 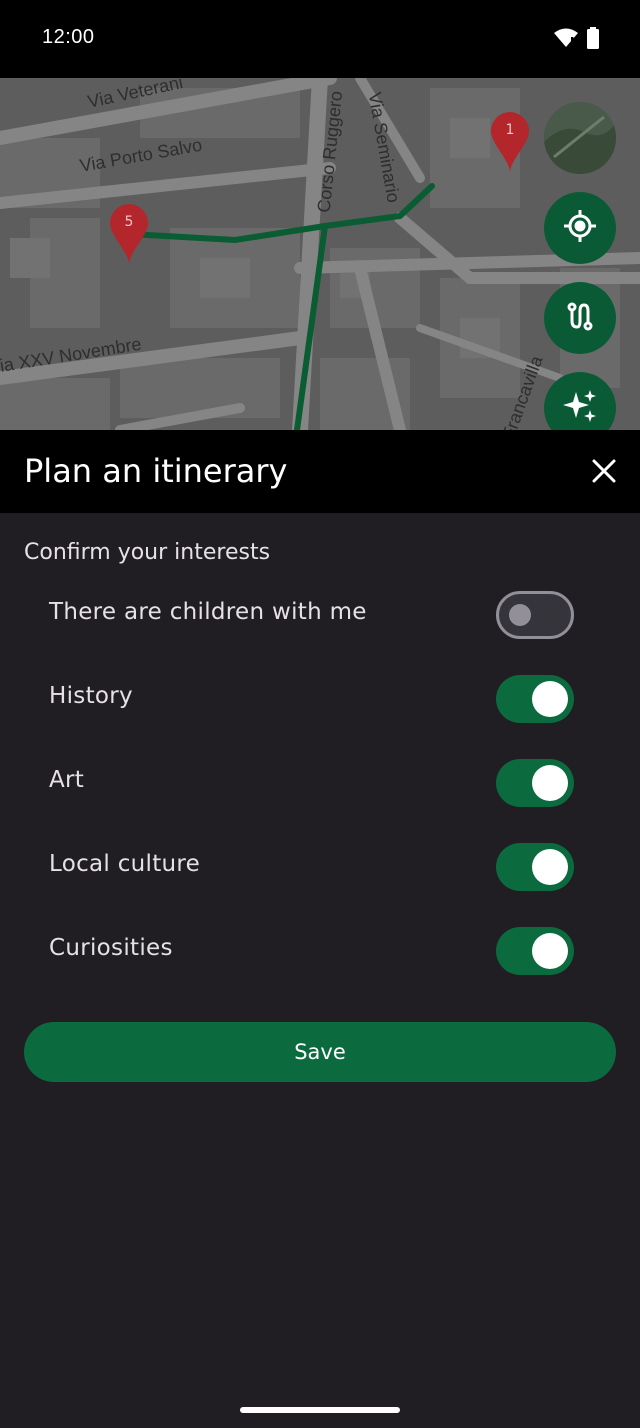 What do you see at coordinates (67, 780) in the screenshot?
I see `interest-label: Art` at bounding box center [67, 780].